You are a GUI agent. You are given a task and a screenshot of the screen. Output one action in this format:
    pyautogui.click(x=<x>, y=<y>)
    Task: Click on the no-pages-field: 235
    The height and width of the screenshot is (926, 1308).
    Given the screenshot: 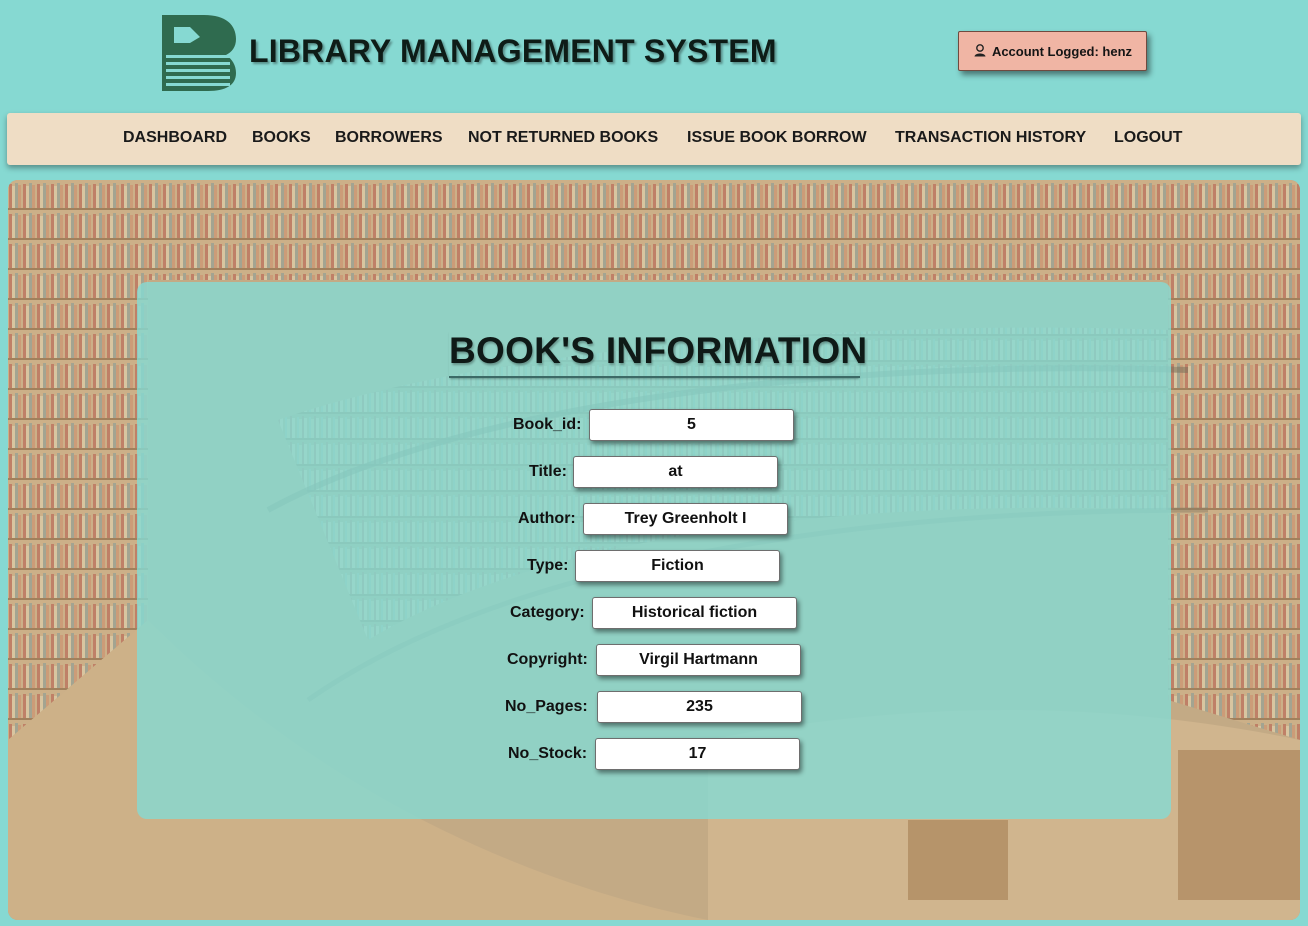 What is the action you would take?
    pyautogui.click(x=699, y=707)
    